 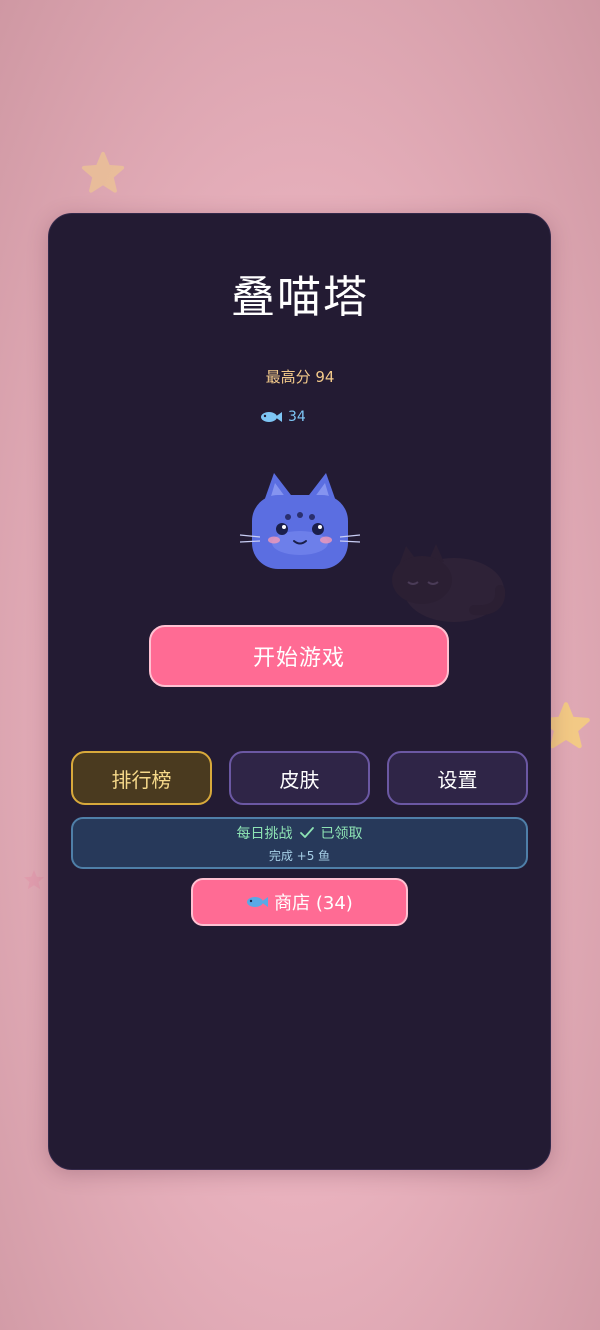 I want to click on start-game-button: 开始游戏, so click(x=299, y=656).